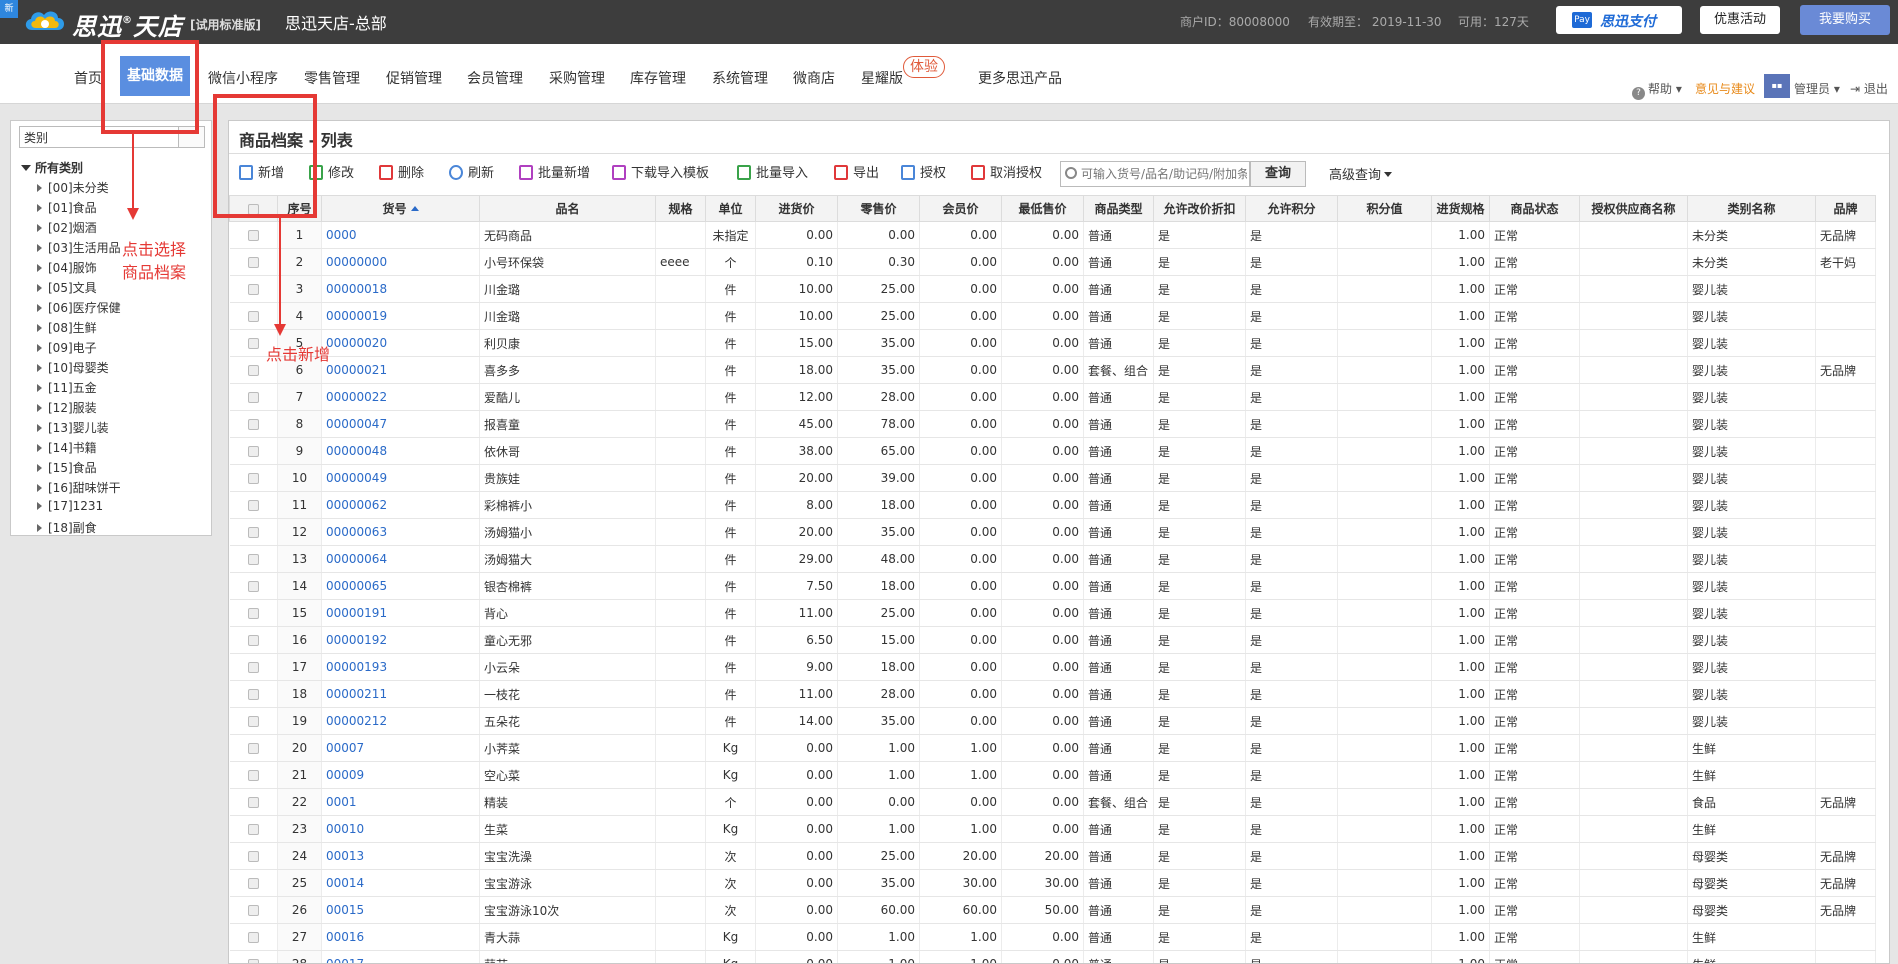 This screenshot has height=964, width=1898. What do you see at coordinates (400, 478) in the screenshot?
I see `product-code-link: 00000049` at bounding box center [400, 478].